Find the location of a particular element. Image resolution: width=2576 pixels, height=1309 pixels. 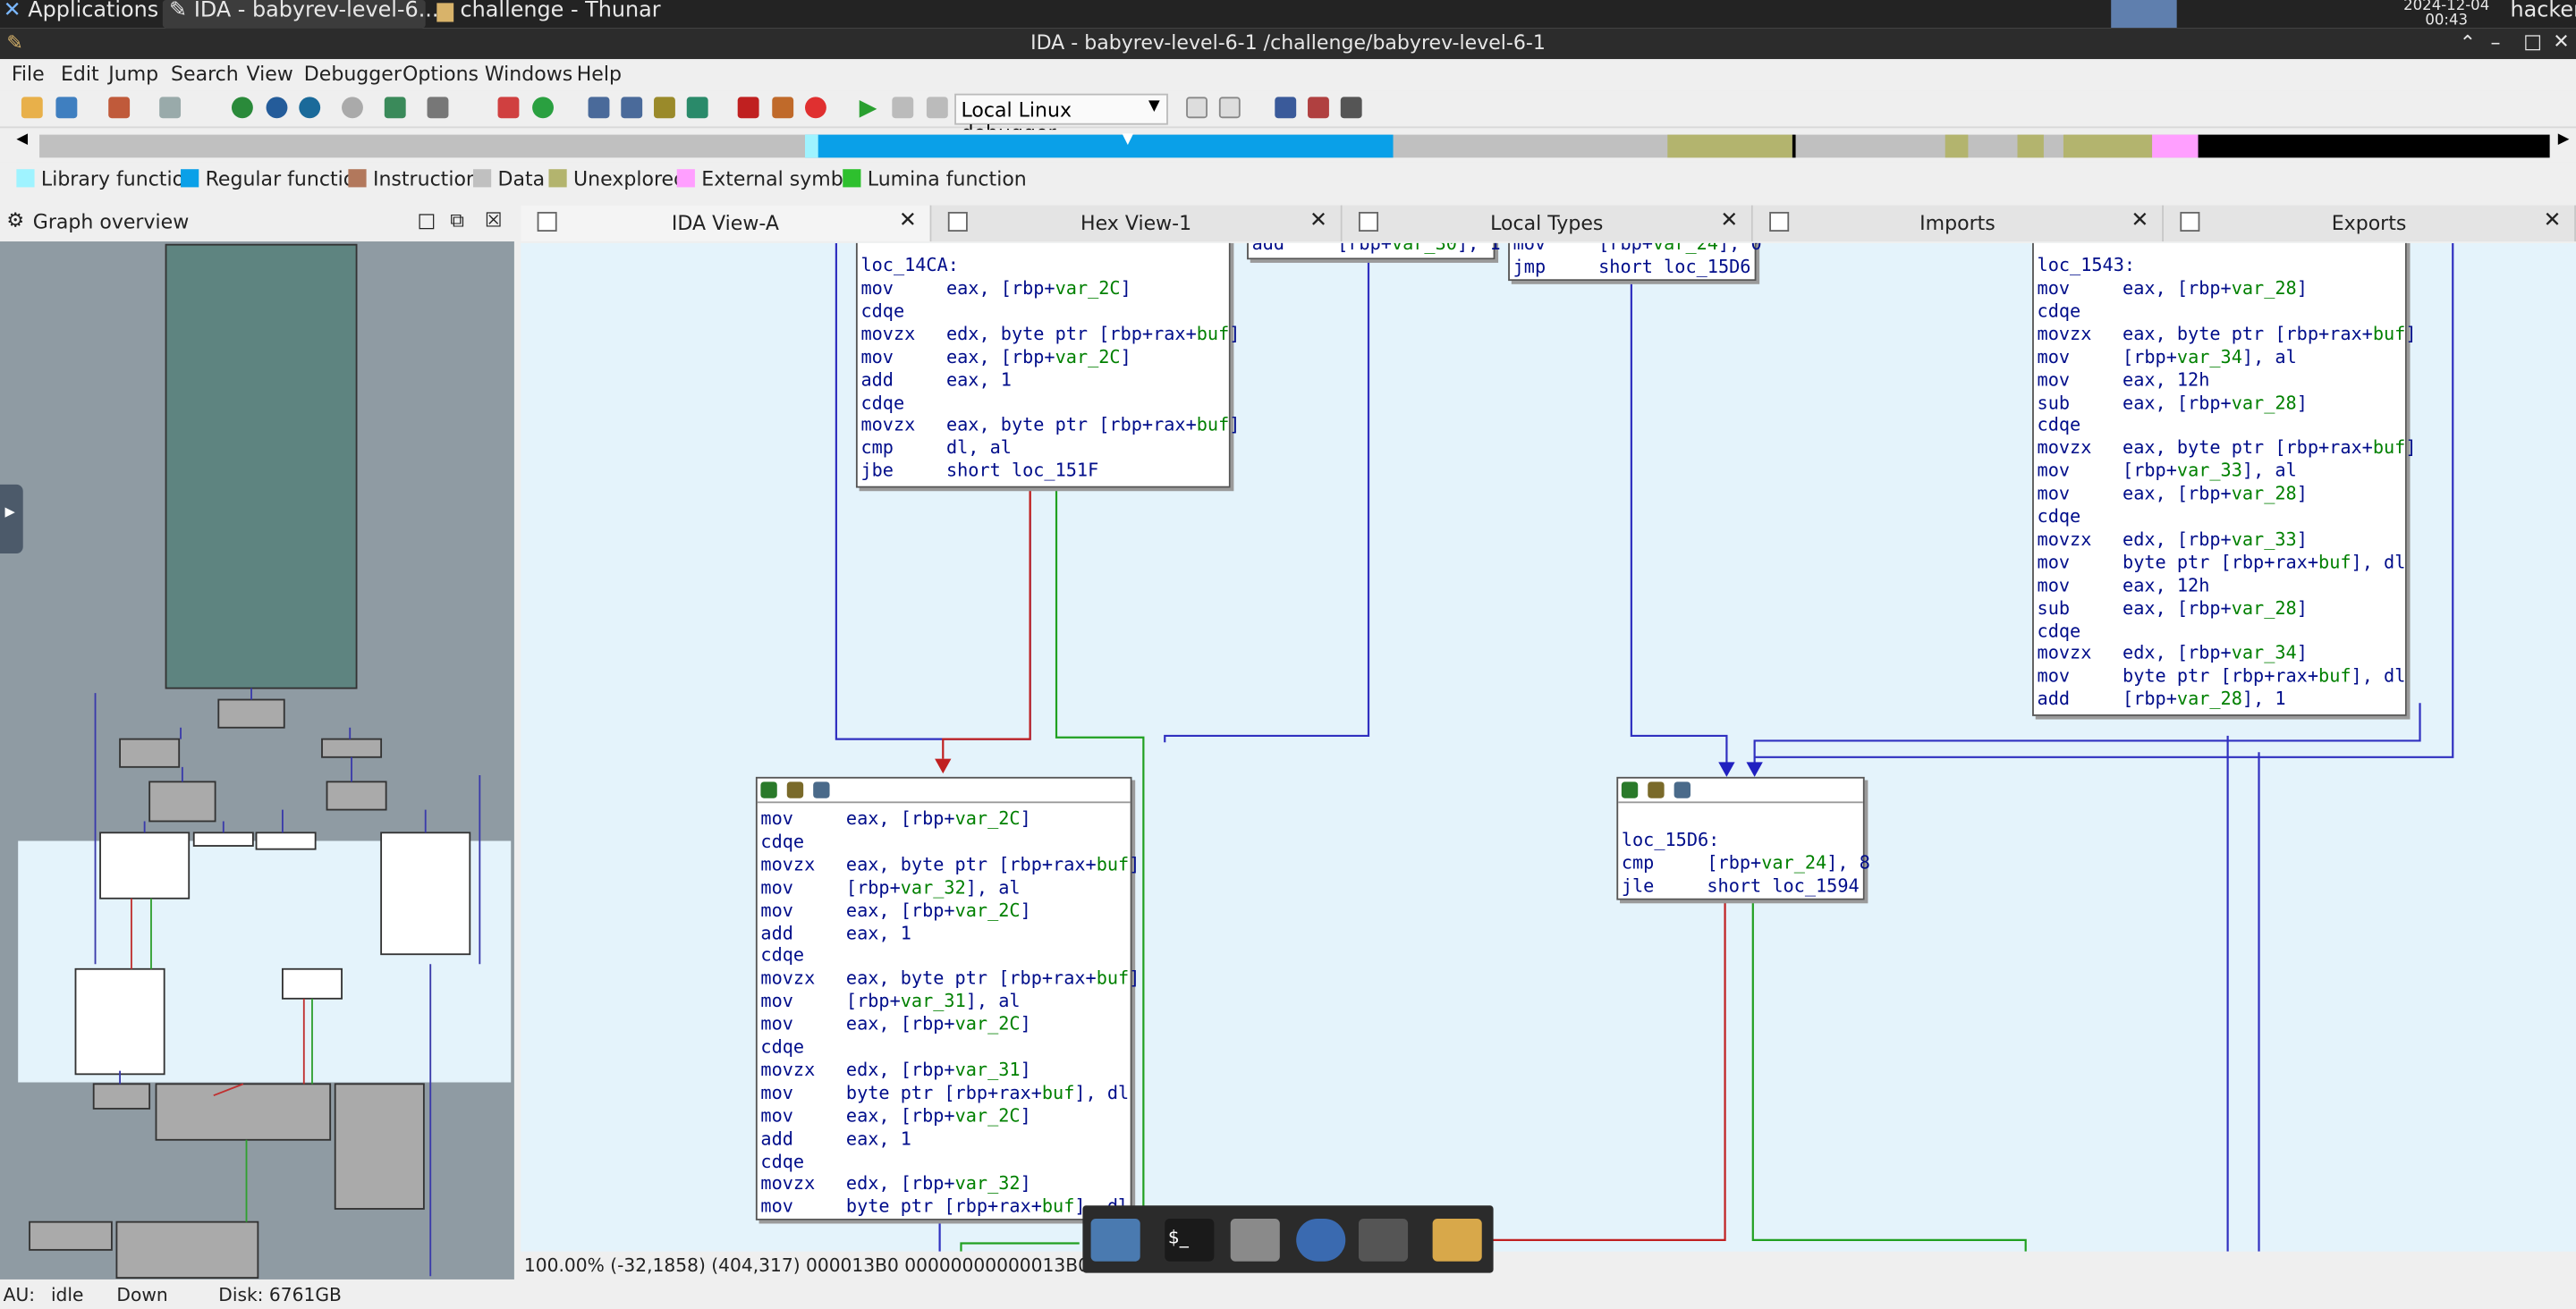

show-desktop-icon is located at coordinates (1115, 1240).